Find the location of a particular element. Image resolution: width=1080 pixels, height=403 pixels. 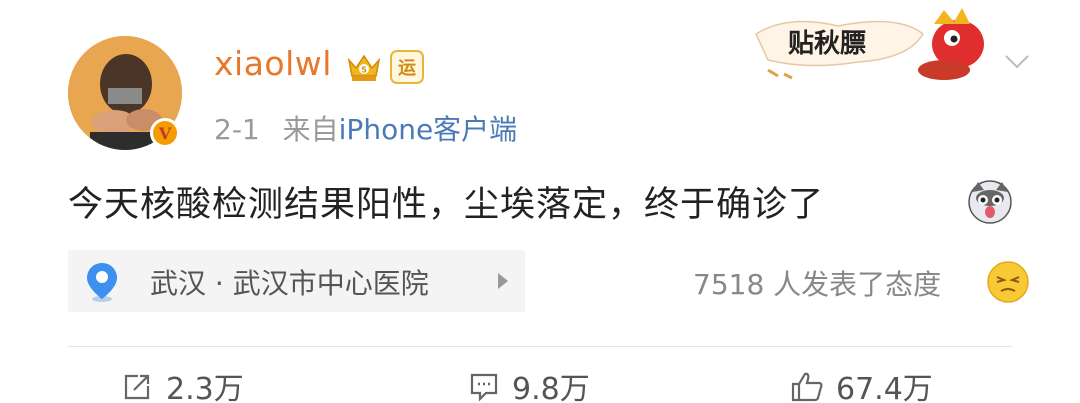

like-button: 67.4万 is located at coordinates (861, 384).